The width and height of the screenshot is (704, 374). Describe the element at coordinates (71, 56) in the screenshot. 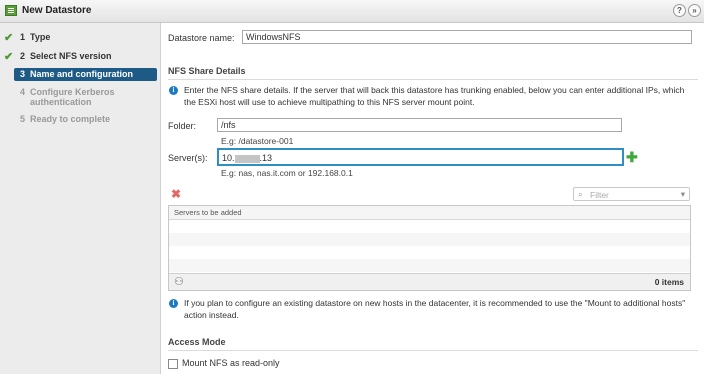

I see `step-label: Select NFS version` at that location.